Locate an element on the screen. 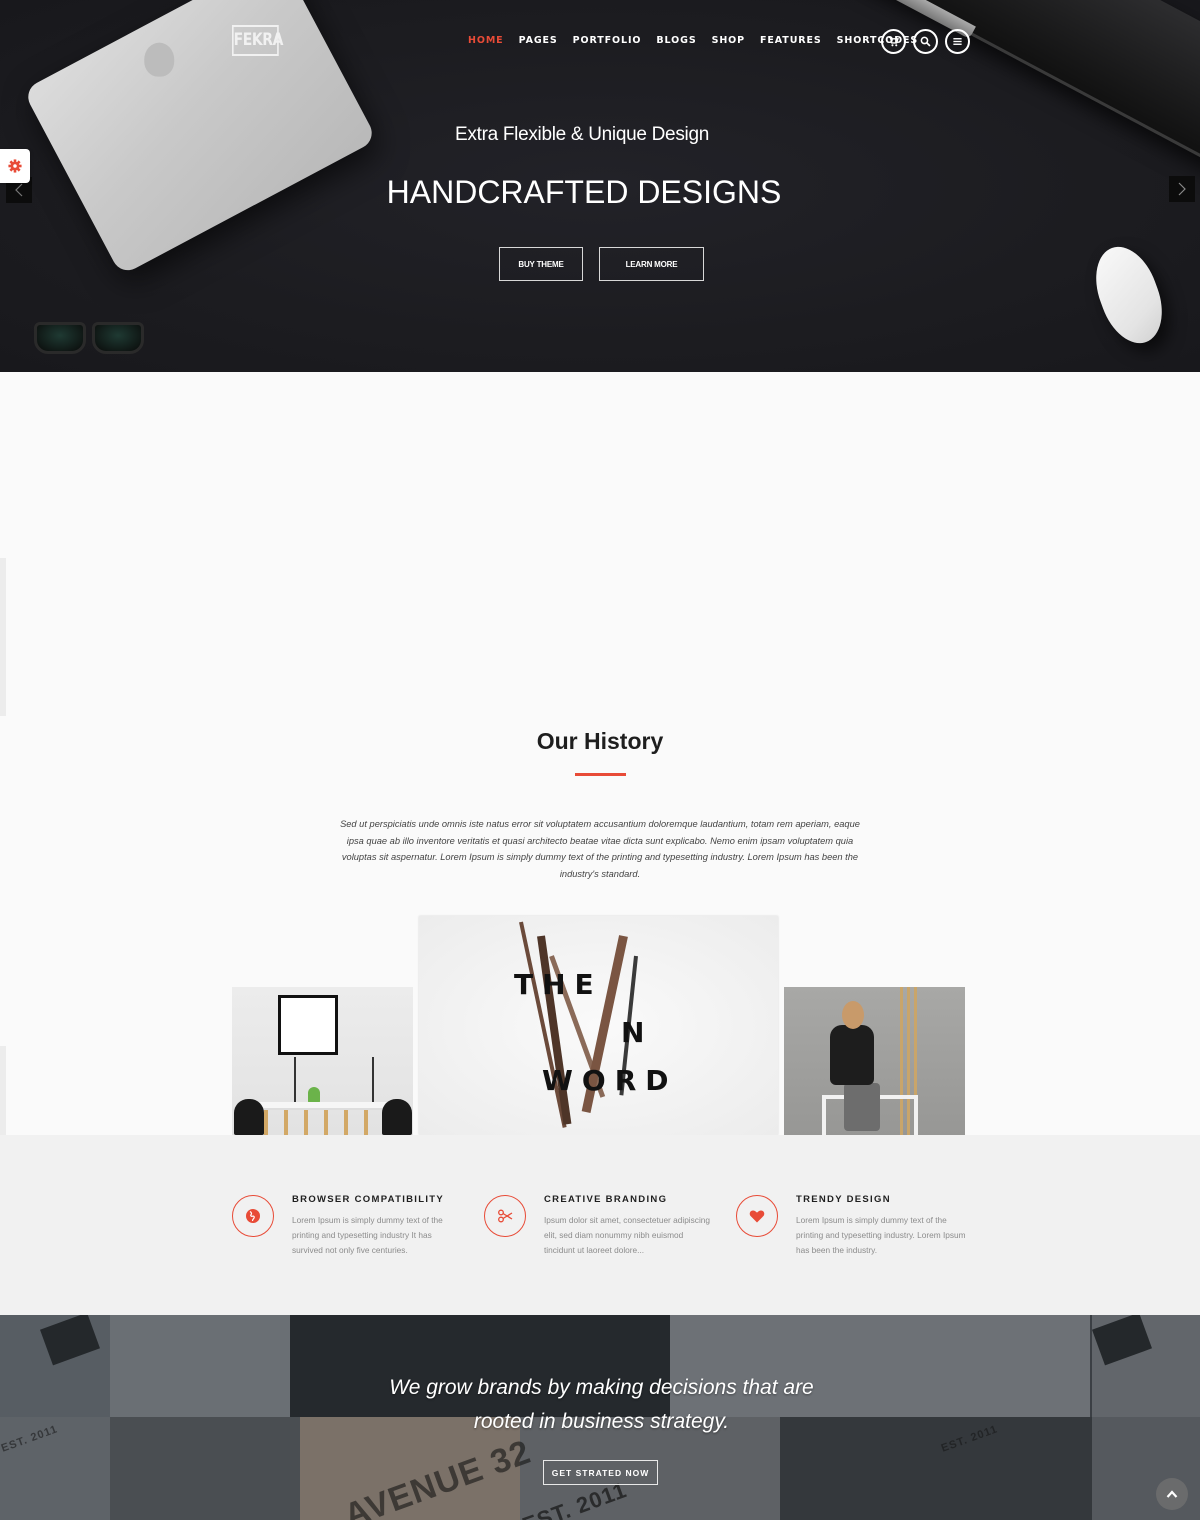  scissors-icon is located at coordinates (505, 1216).